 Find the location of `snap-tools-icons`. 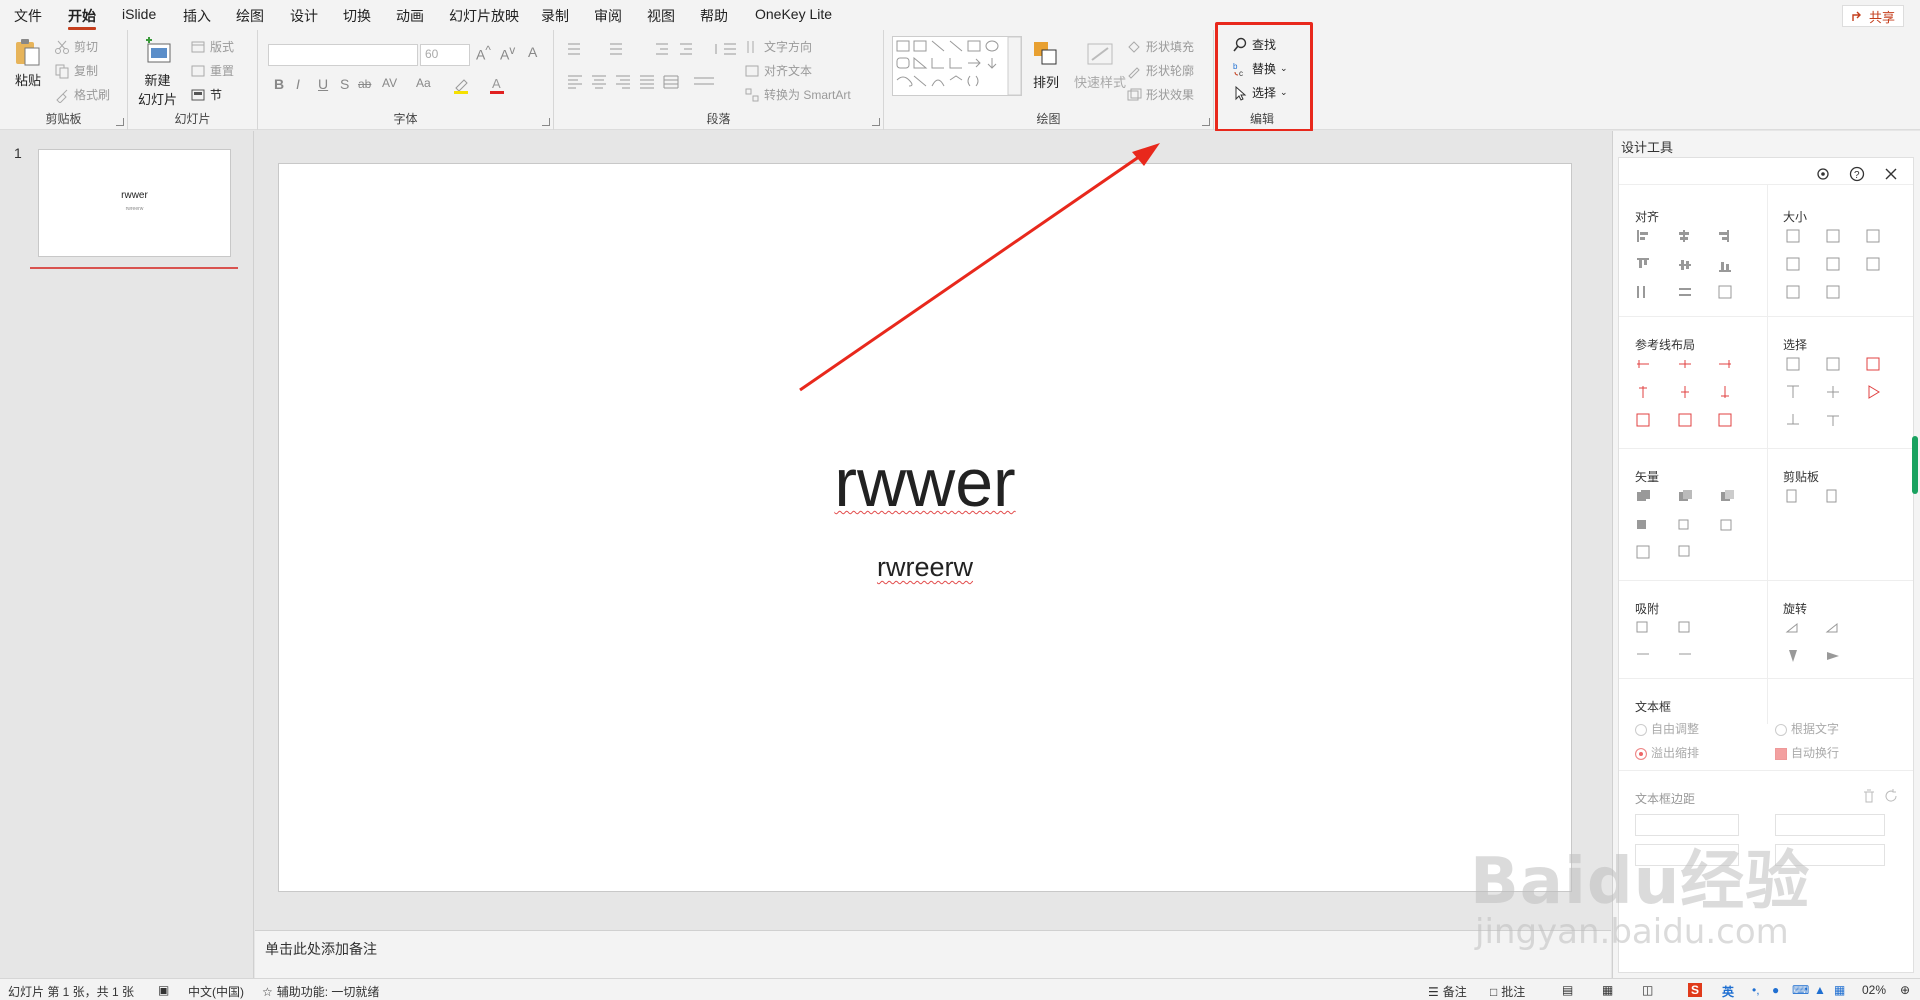

snap-tools-icons is located at coordinates (1675, 643).